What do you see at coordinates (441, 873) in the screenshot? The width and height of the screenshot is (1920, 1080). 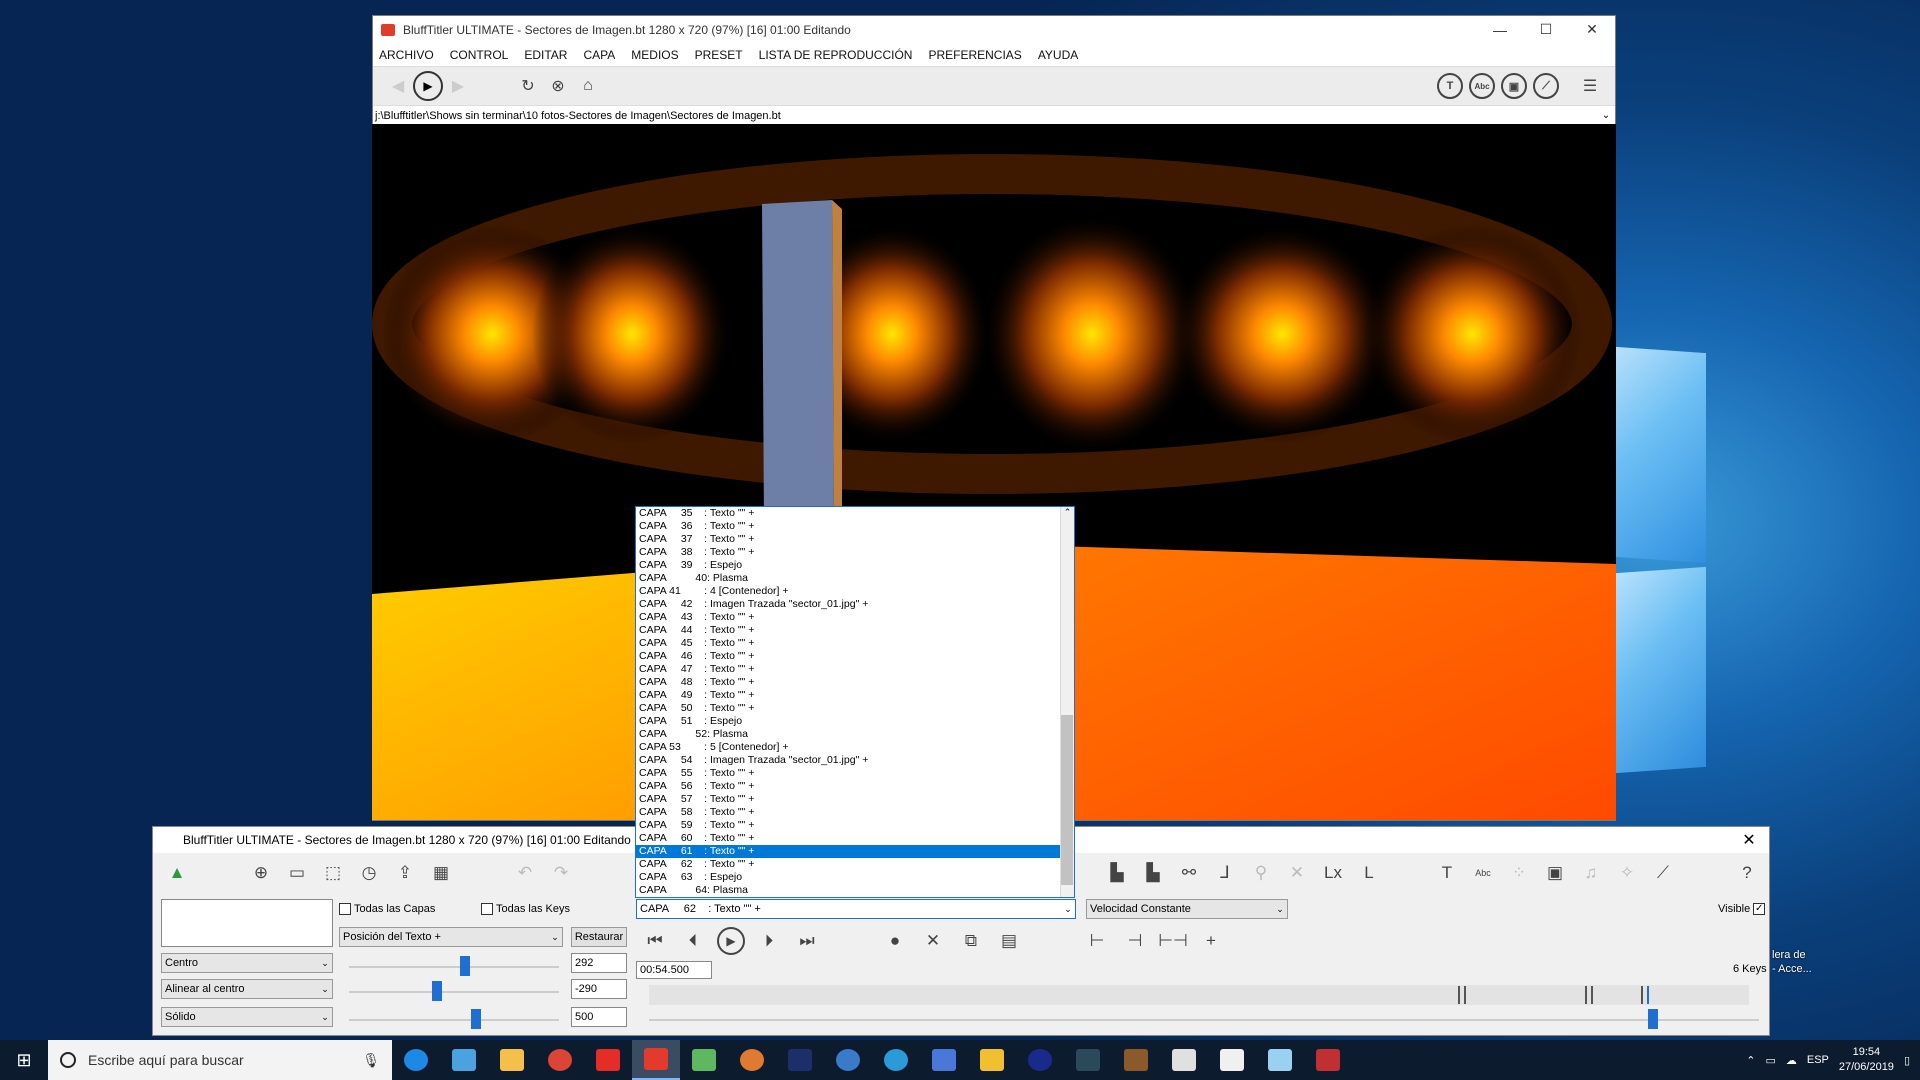 I see `film-icon: ▦` at bounding box center [441, 873].